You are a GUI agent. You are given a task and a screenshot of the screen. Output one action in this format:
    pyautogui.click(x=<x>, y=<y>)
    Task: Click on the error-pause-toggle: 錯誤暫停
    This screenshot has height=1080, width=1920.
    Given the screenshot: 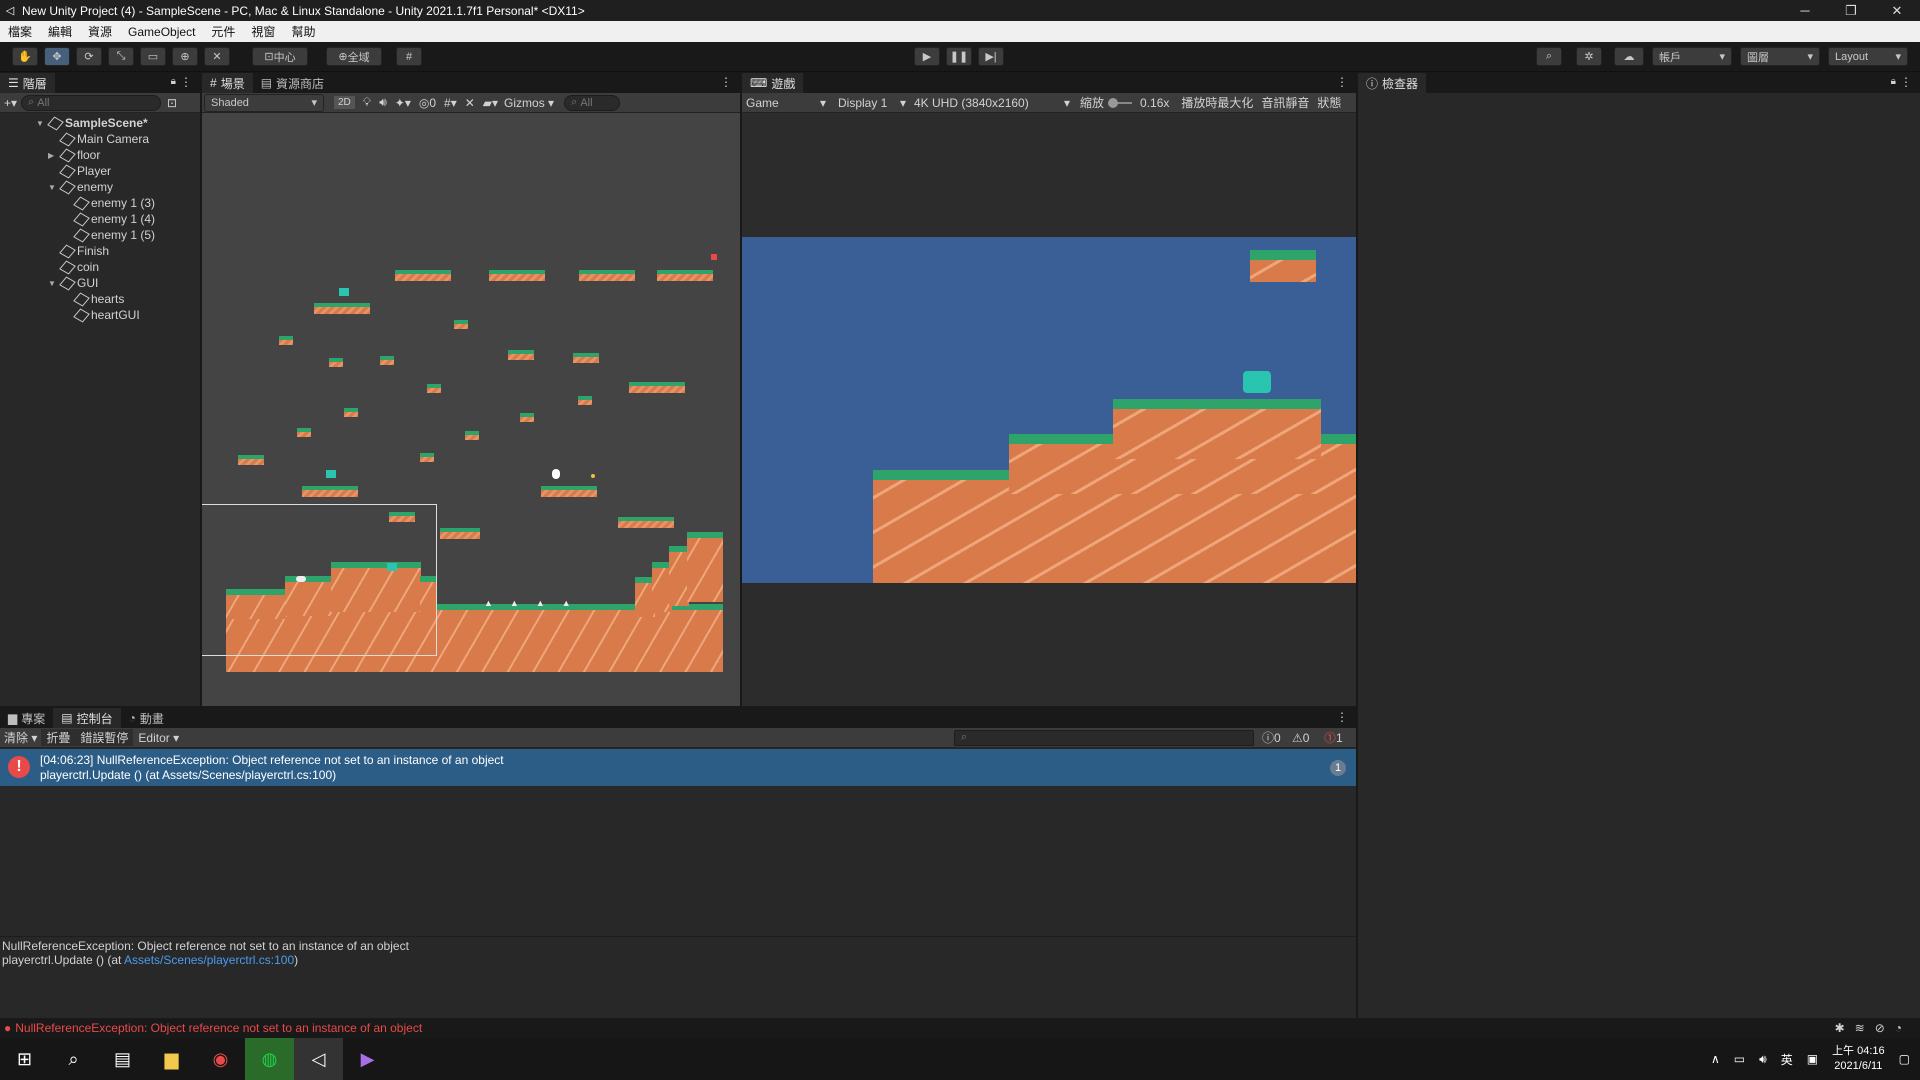 What is the action you would take?
    pyautogui.click(x=104, y=737)
    